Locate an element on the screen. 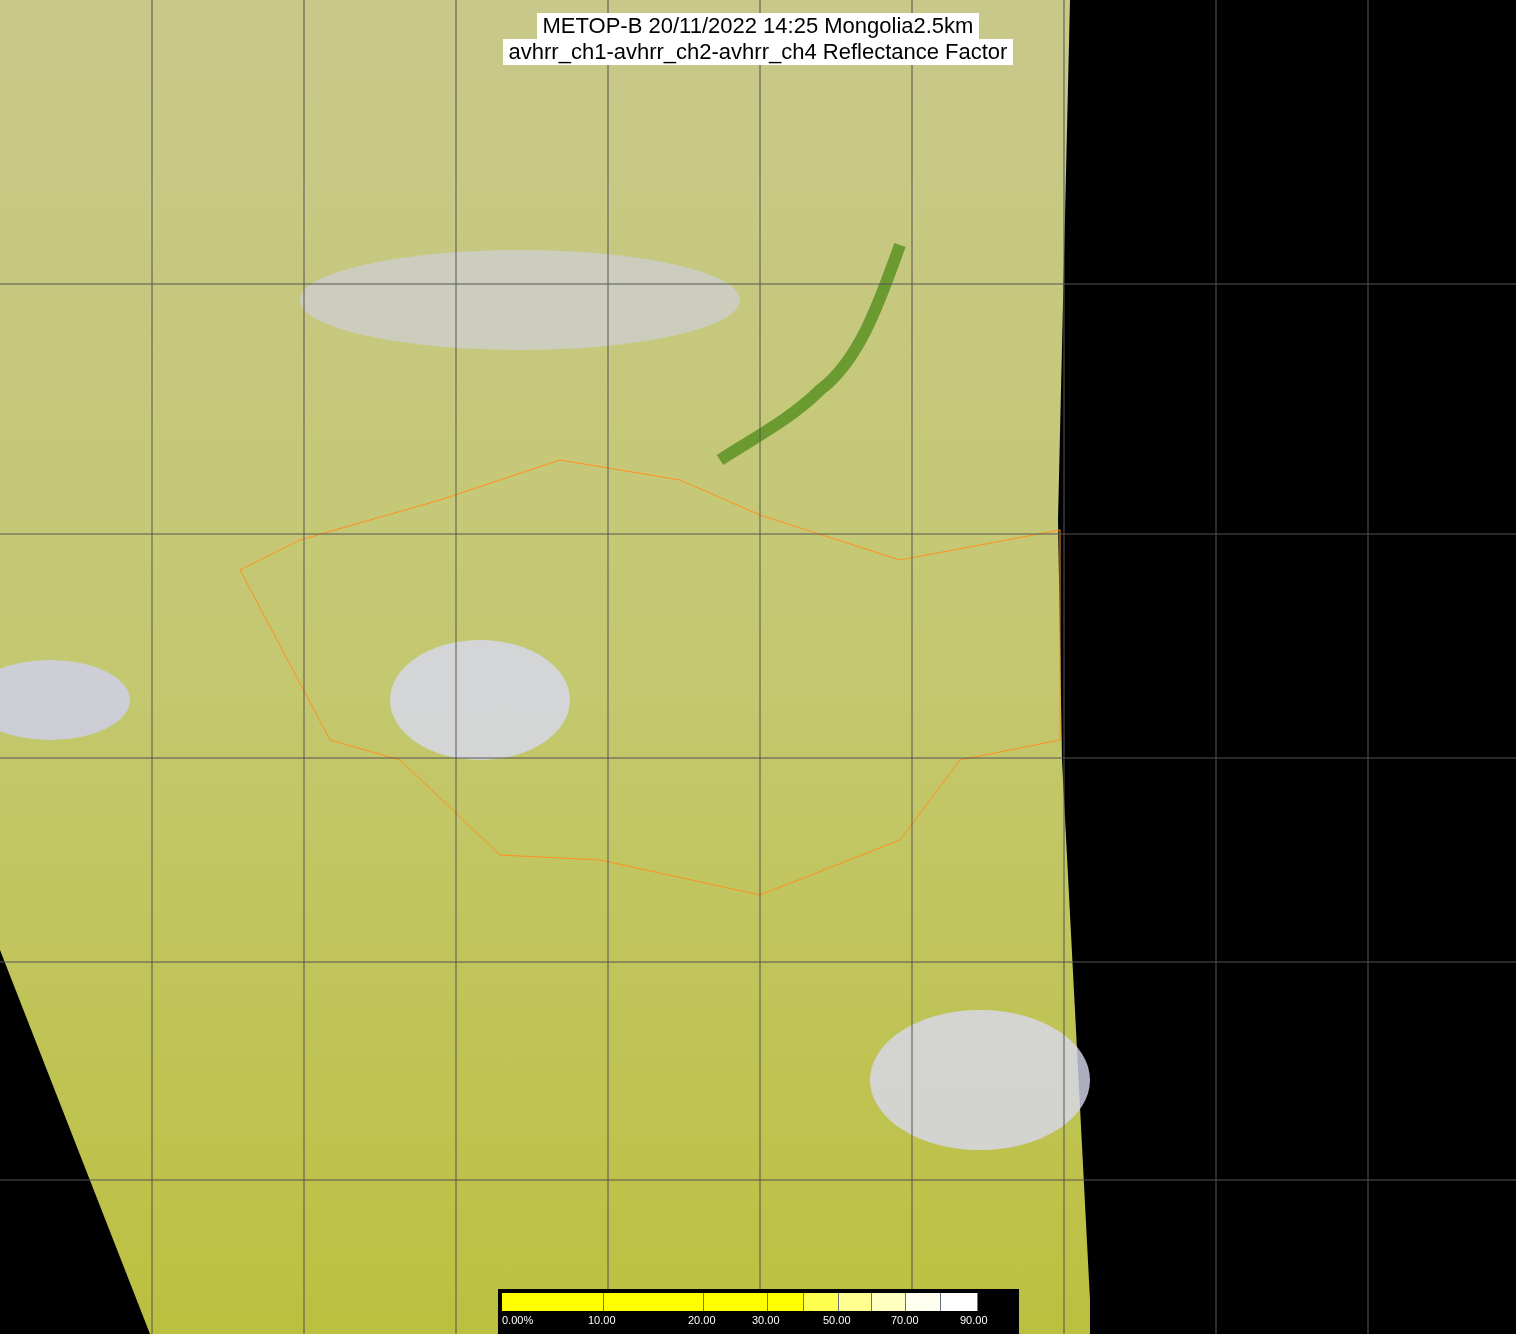 The image size is (1516, 1334). map-title: METOP-B 20/11/2022 14:25 Mongolia2.5km is located at coordinates (758, 26).